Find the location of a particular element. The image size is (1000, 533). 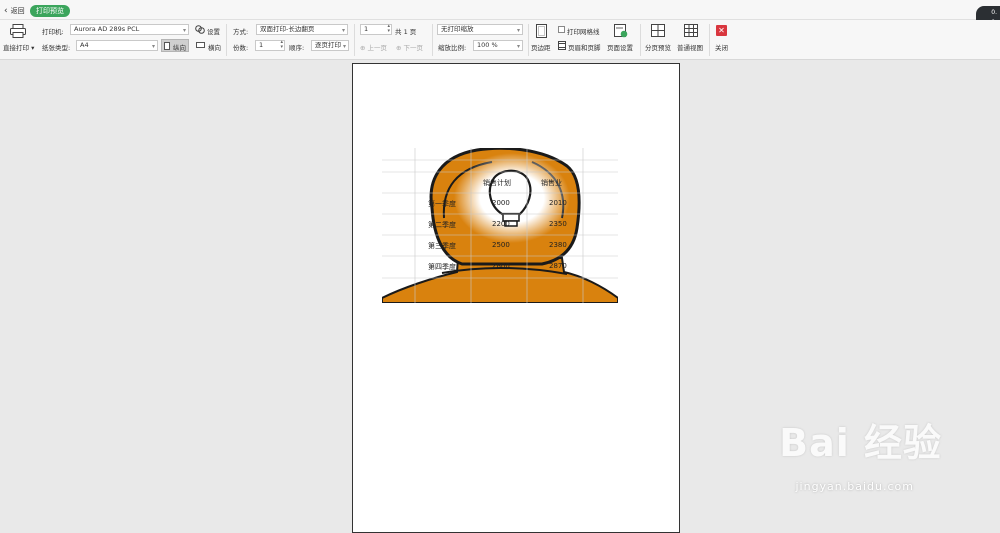

page-total: 共 1 页 is located at coordinates (406, 32).